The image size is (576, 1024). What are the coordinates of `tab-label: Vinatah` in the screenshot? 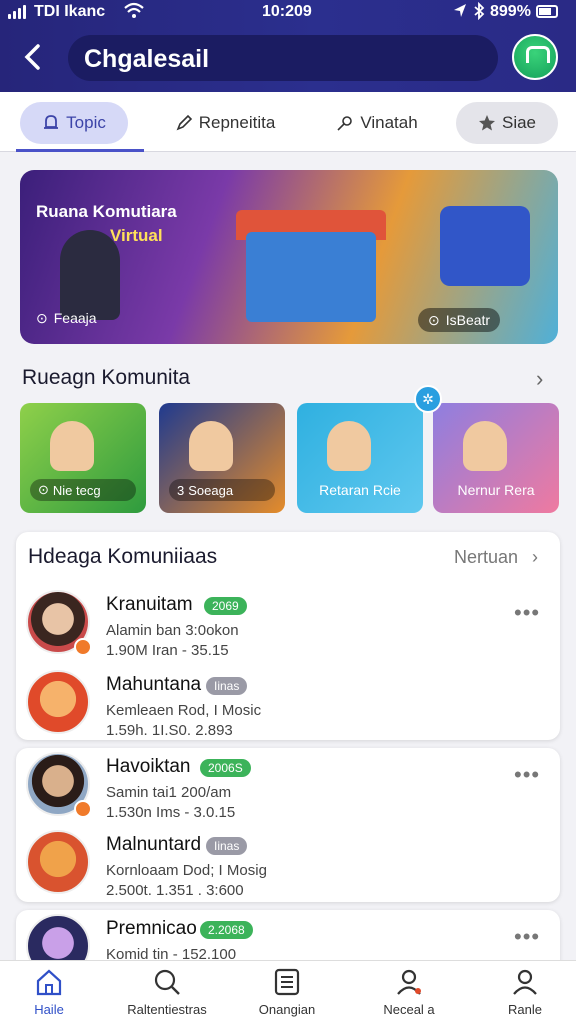 It's located at (389, 122).